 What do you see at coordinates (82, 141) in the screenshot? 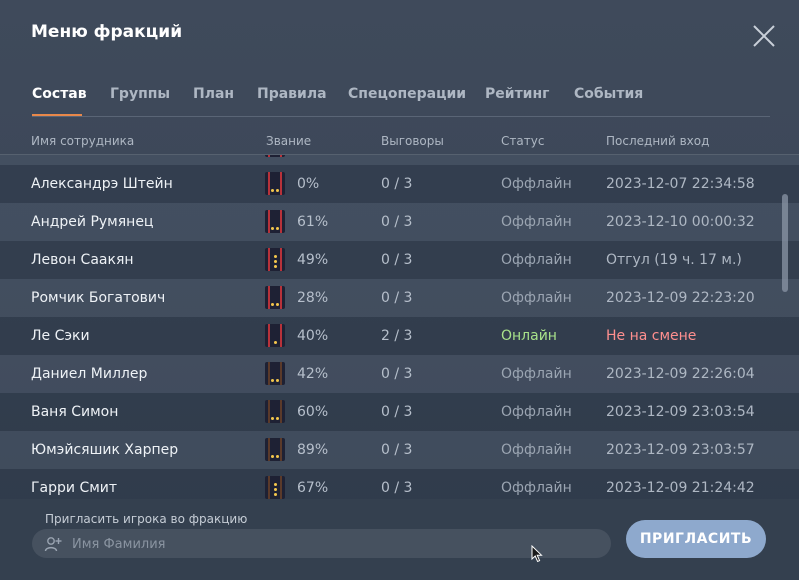
I see `column-header-name: Имя сотрудника` at bounding box center [82, 141].